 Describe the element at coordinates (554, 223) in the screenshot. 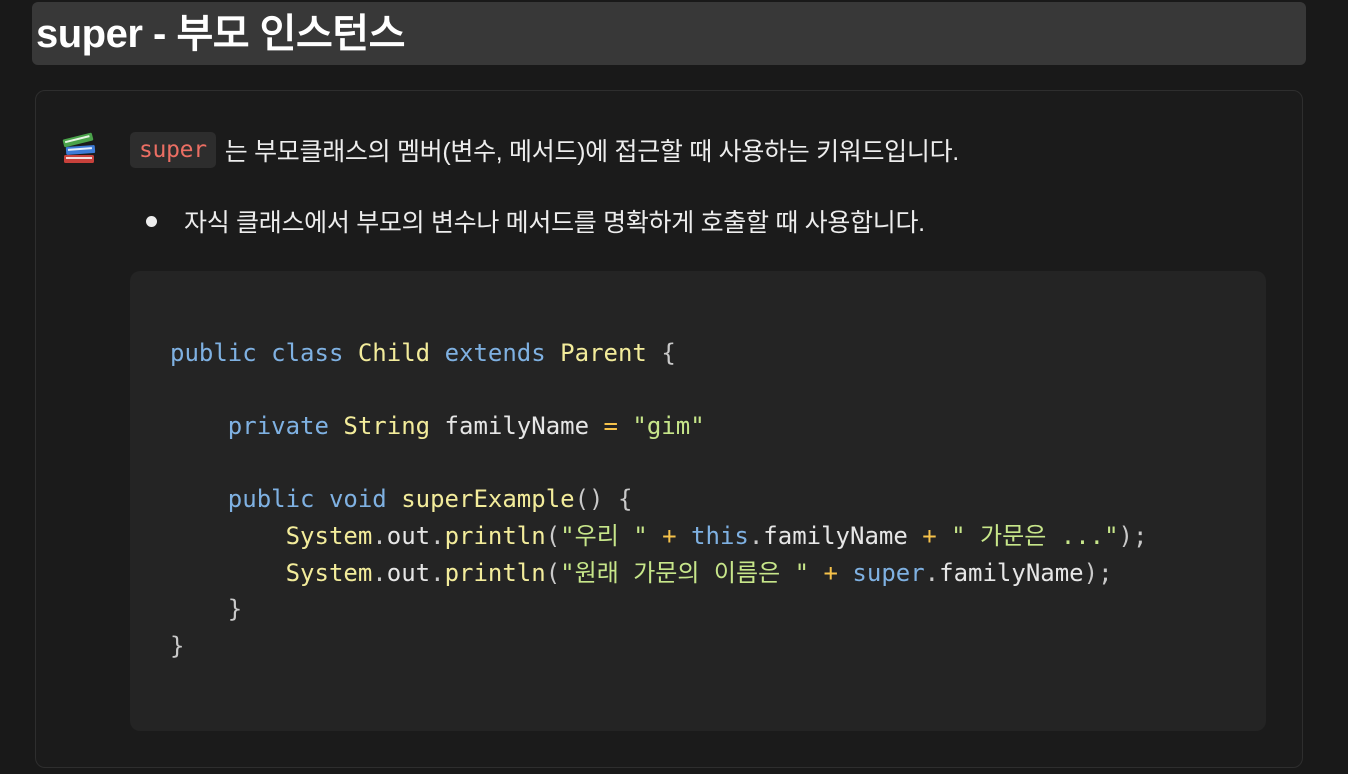

I see `bullet-text: 자식 클래스에서 부모의 변수나 메서드를 명확하게 호출할 때 사용합니다.` at that location.